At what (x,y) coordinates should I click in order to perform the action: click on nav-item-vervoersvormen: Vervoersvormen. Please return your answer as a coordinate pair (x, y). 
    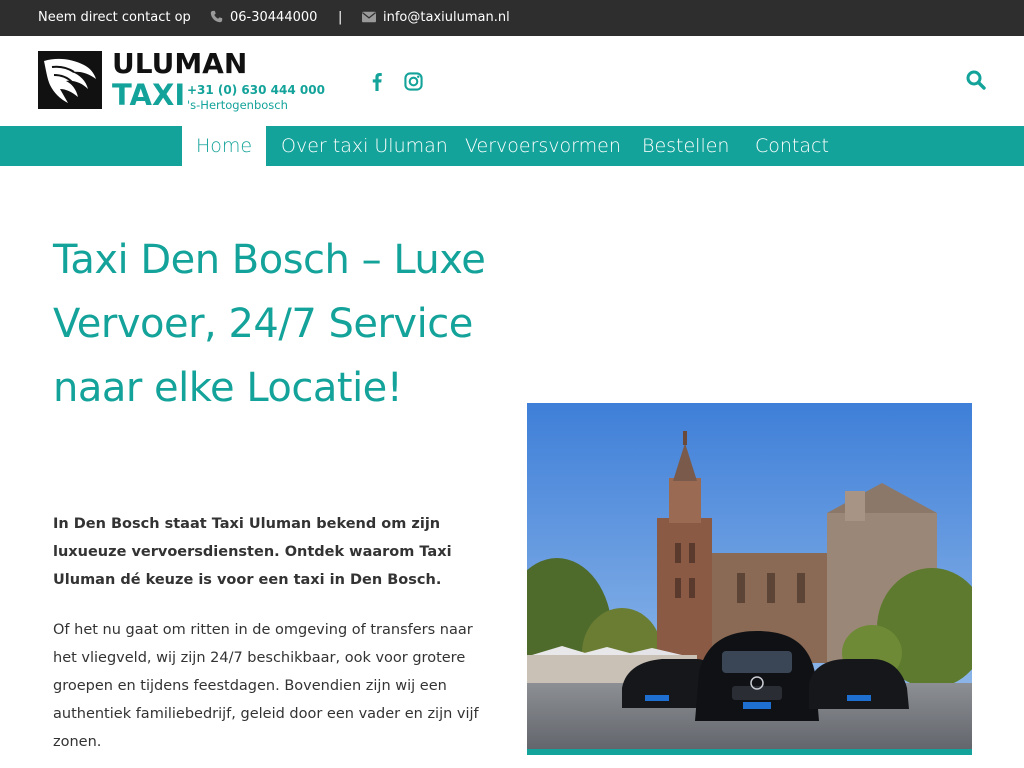
    Looking at the image, I should click on (543, 146).